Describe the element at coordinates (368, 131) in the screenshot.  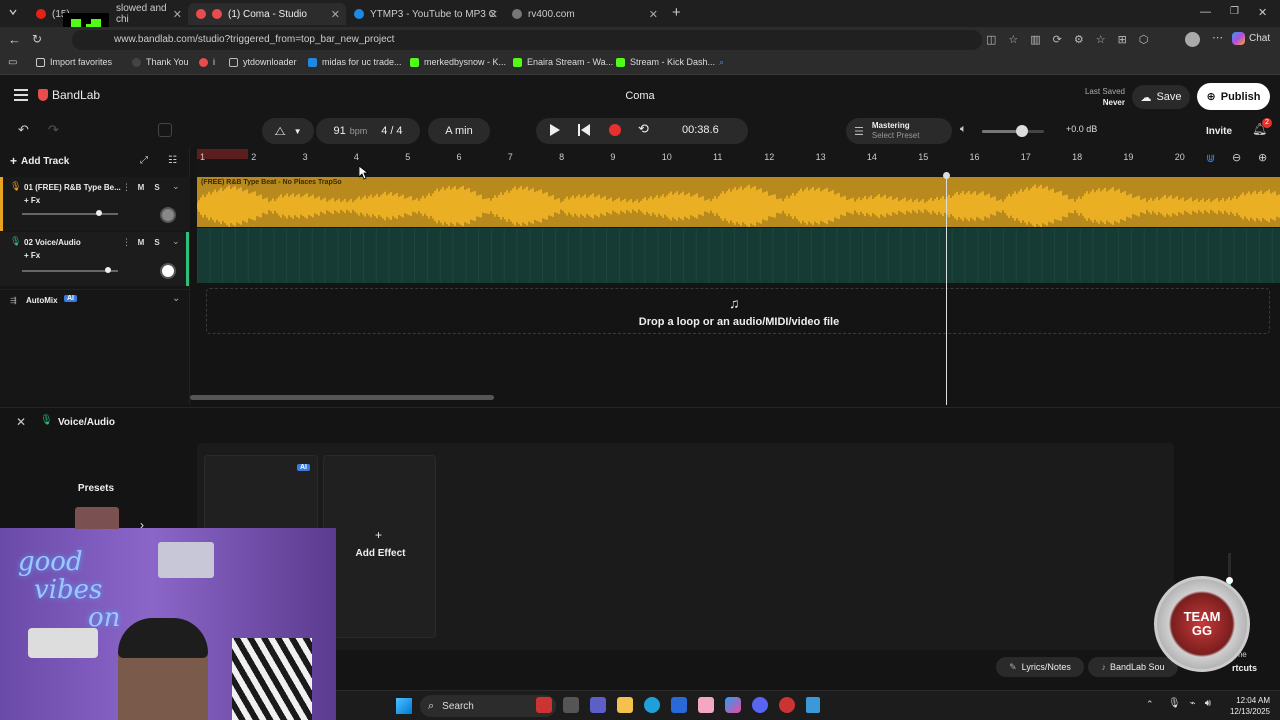
I see `tempo-timesig-control: 91 bpm 4 / 4` at that location.